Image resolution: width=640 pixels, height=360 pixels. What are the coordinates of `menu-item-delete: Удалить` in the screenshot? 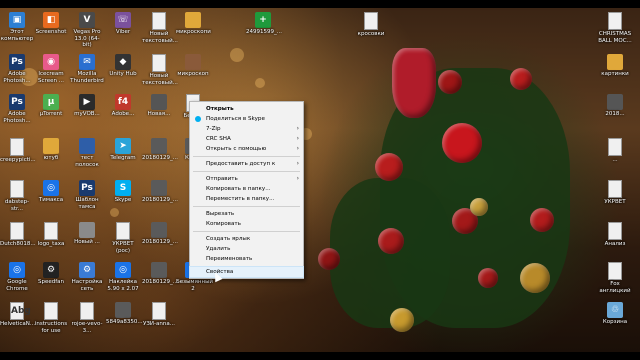 It's located at (246, 249).